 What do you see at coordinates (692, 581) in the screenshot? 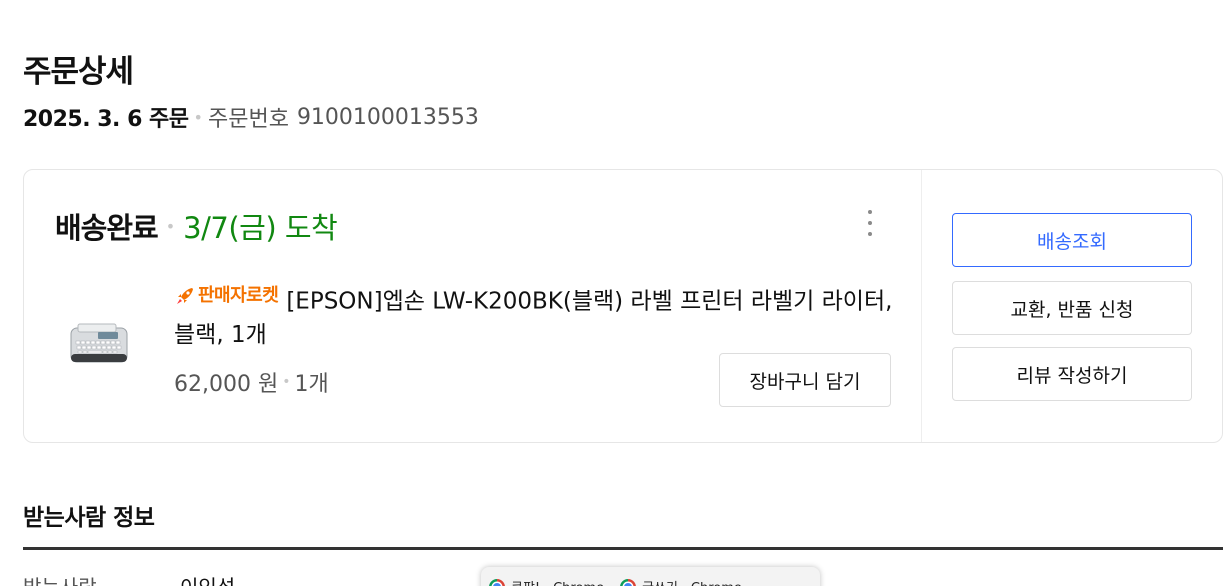
I see `taskbar-item-label: 글쓰기 - Chrome` at bounding box center [692, 581].